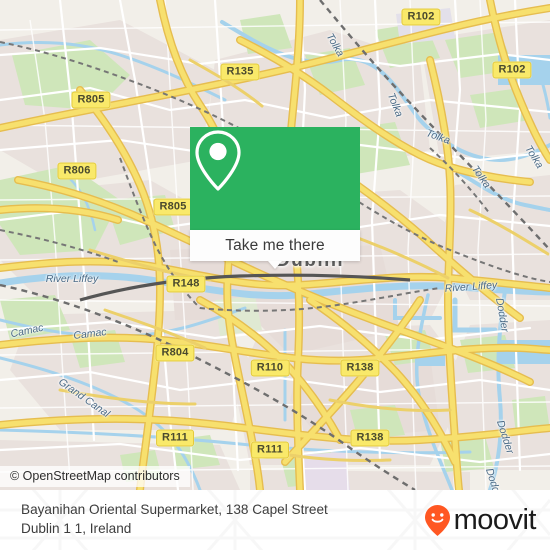 The height and width of the screenshot is (550, 550). I want to click on take-me-there-label: Take me there, so click(275, 245).